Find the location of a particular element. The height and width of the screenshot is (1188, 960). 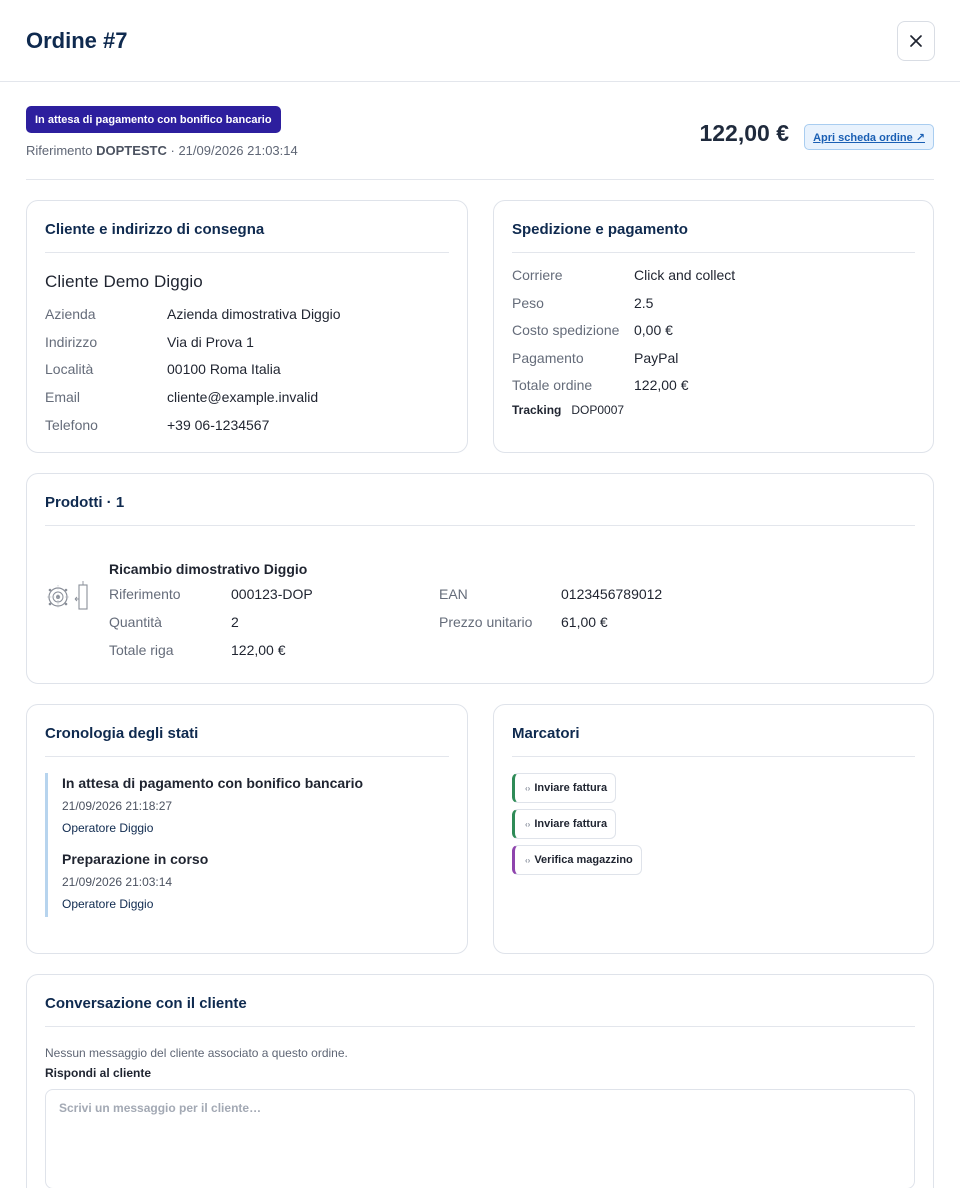

customer-row-address: Indirizzo Via di Prova 1 is located at coordinates (247, 349).